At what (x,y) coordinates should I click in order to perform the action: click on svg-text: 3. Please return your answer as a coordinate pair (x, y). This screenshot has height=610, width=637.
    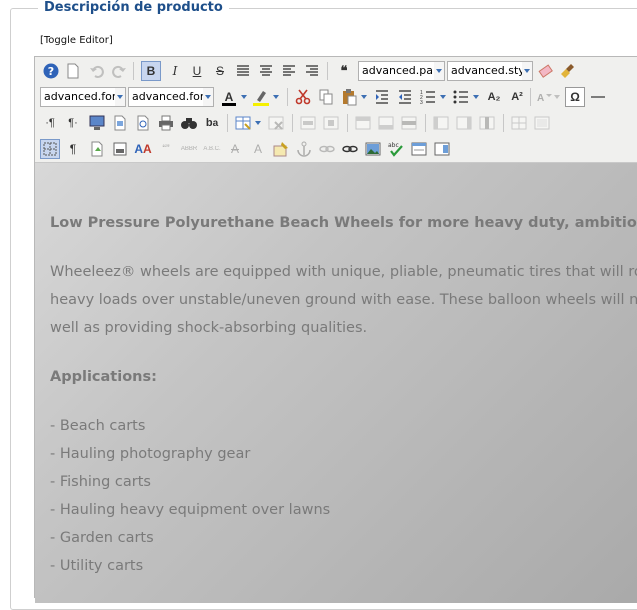
    Looking at the image, I should click on (421, 103).